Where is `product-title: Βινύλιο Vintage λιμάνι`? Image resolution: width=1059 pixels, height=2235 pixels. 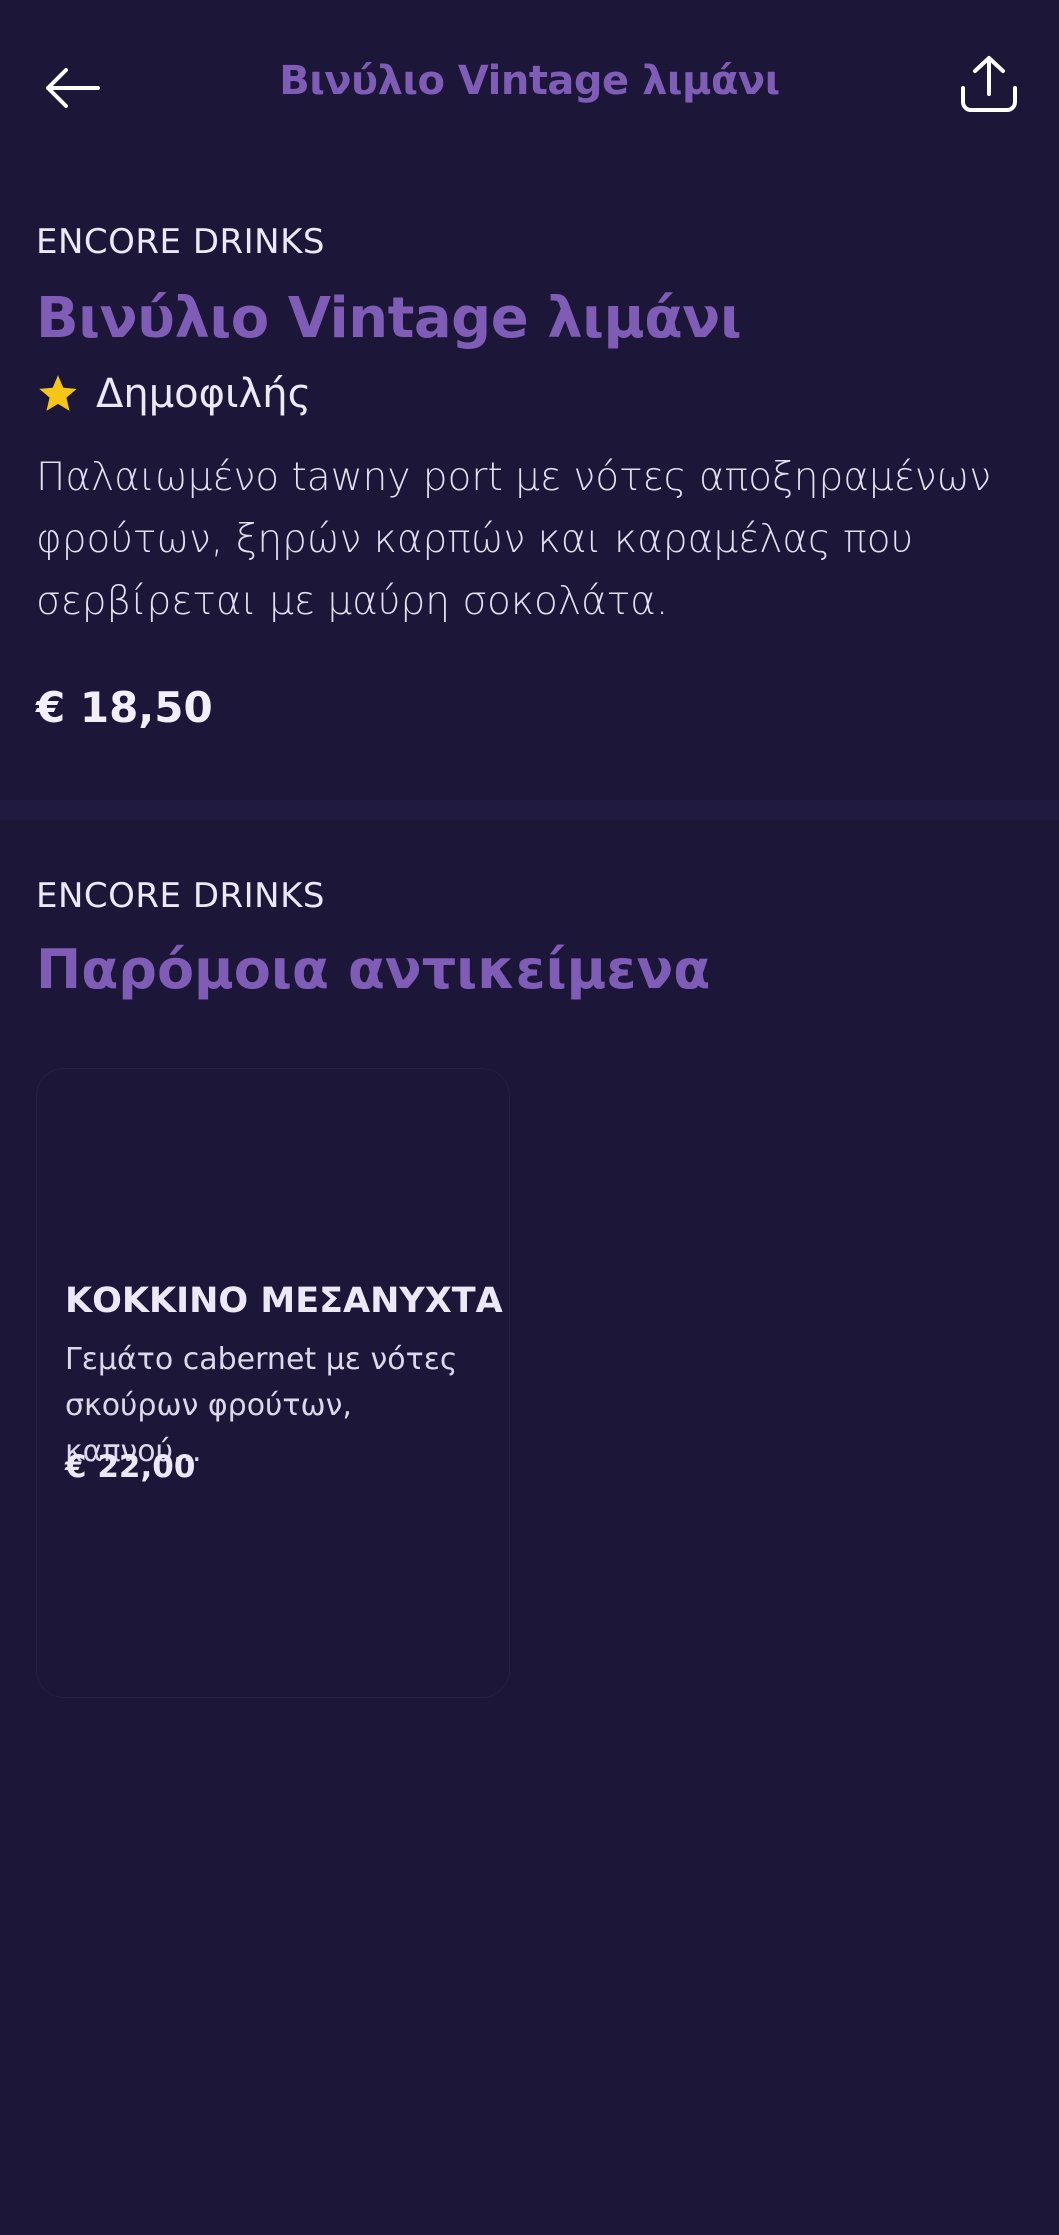
product-title: Βινύλιο Vintage λιμάνι is located at coordinates (389, 318).